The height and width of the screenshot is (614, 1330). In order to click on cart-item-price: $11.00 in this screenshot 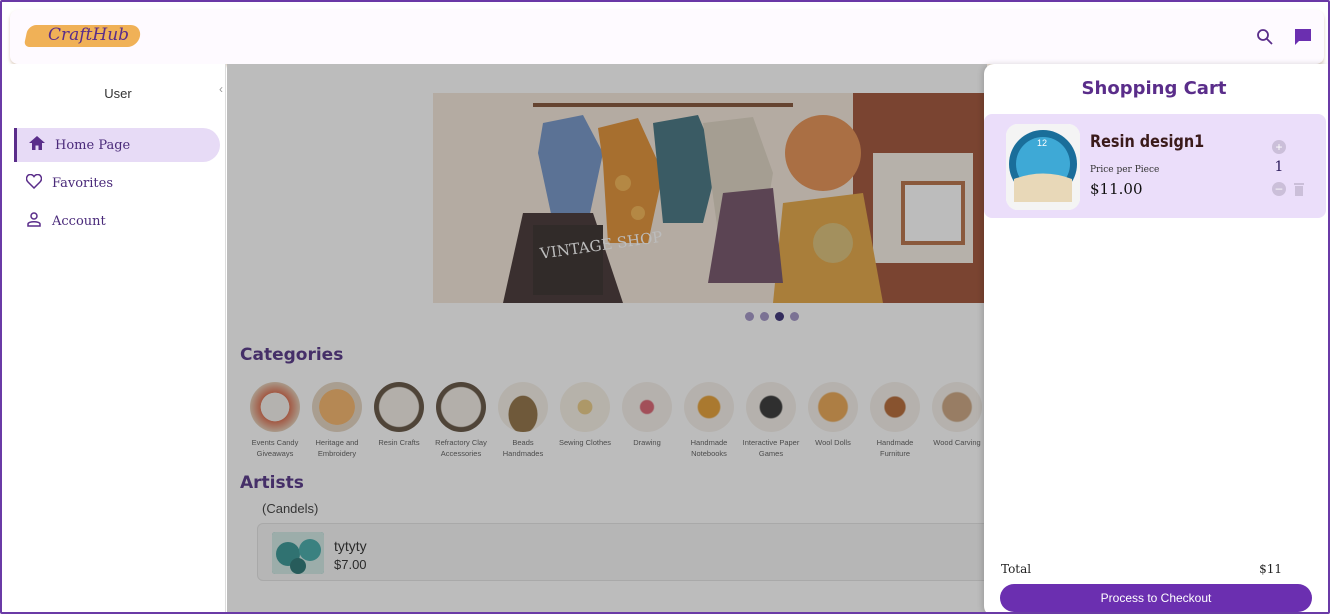, I will do `click(1116, 189)`.